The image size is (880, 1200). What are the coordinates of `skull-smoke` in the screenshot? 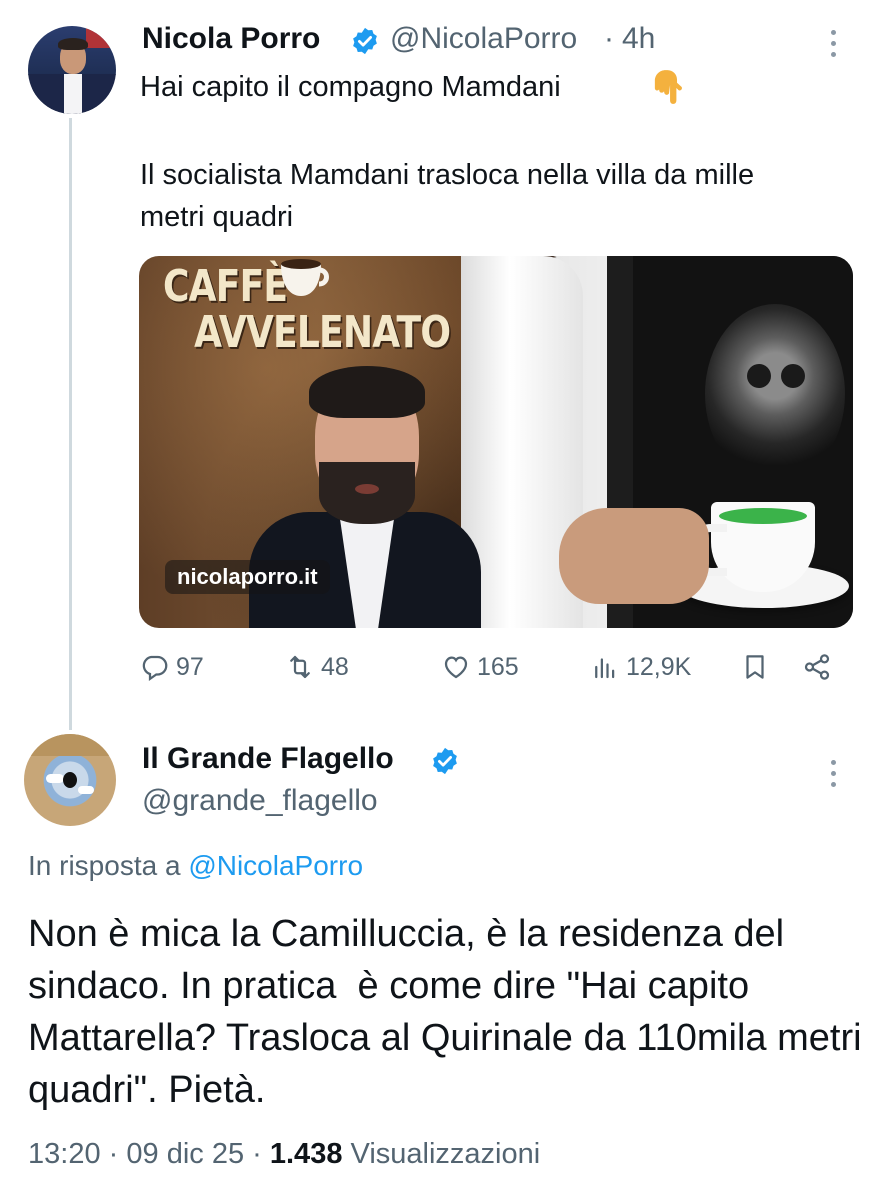 It's located at (775, 394).